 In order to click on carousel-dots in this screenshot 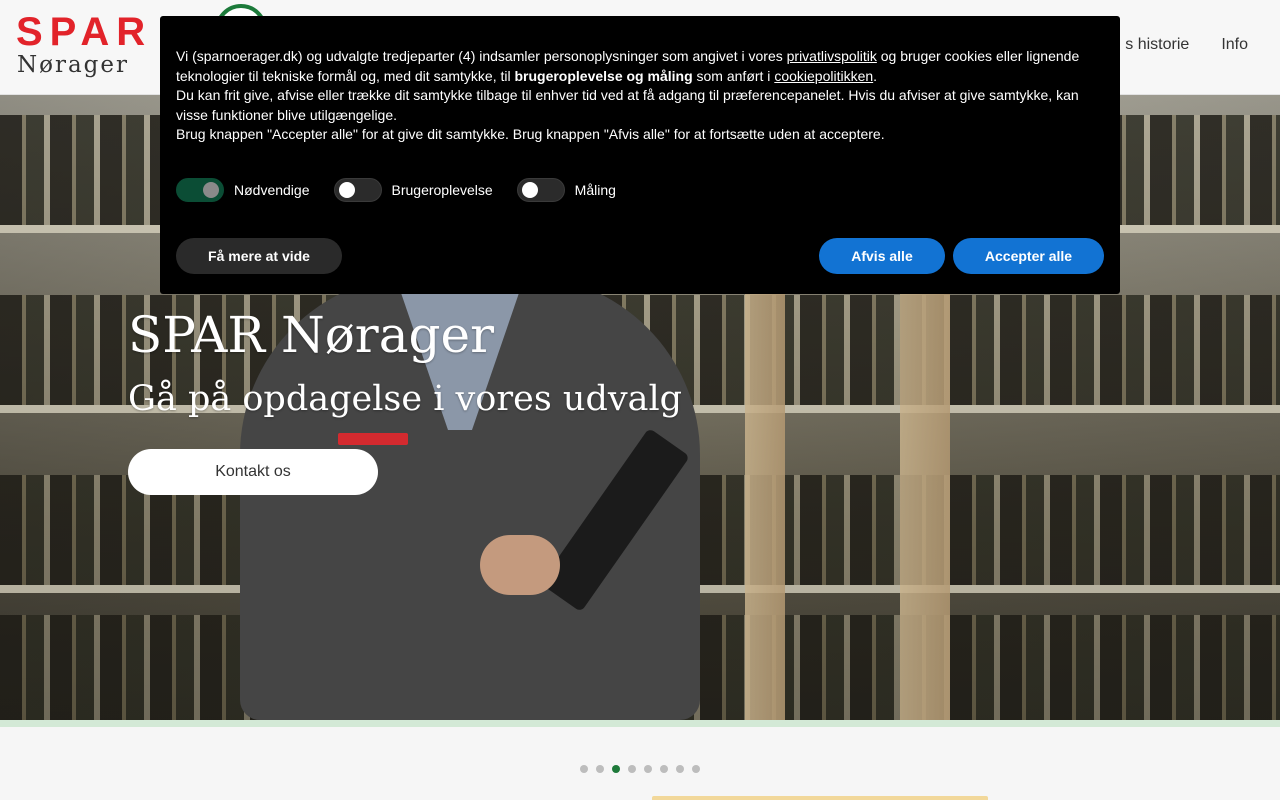, I will do `click(640, 769)`.